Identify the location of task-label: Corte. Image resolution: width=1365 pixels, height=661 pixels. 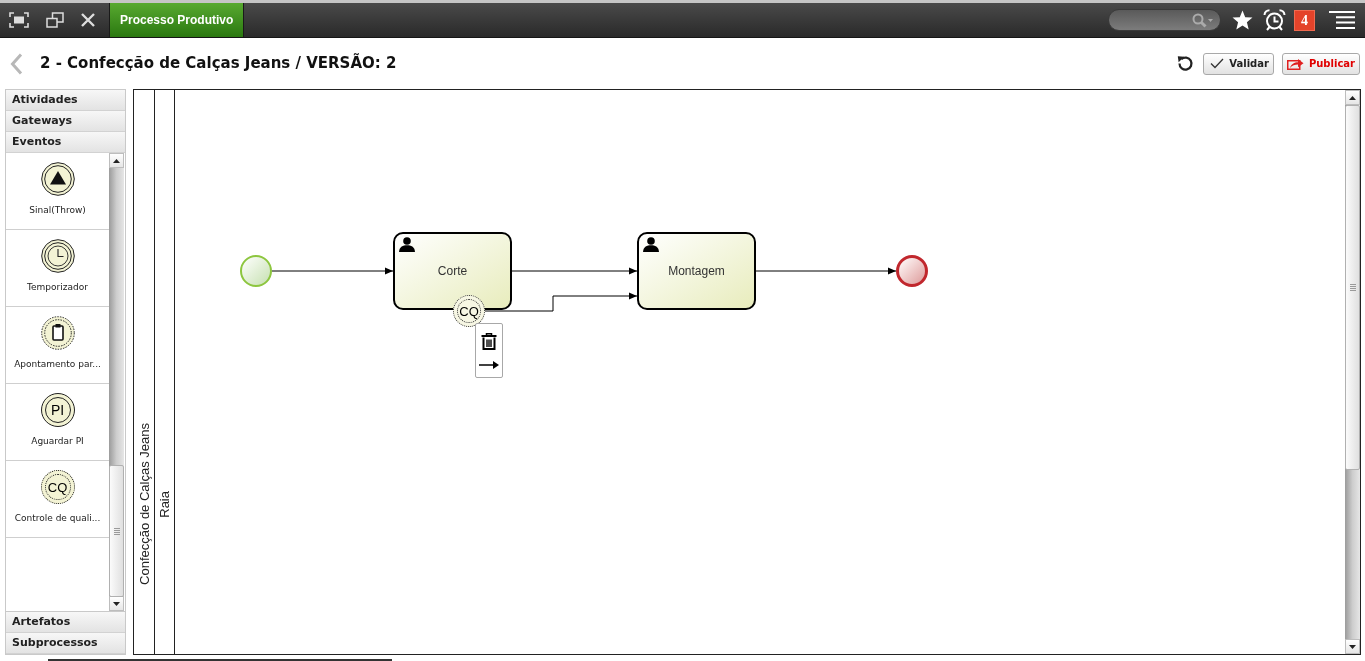
(452, 271).